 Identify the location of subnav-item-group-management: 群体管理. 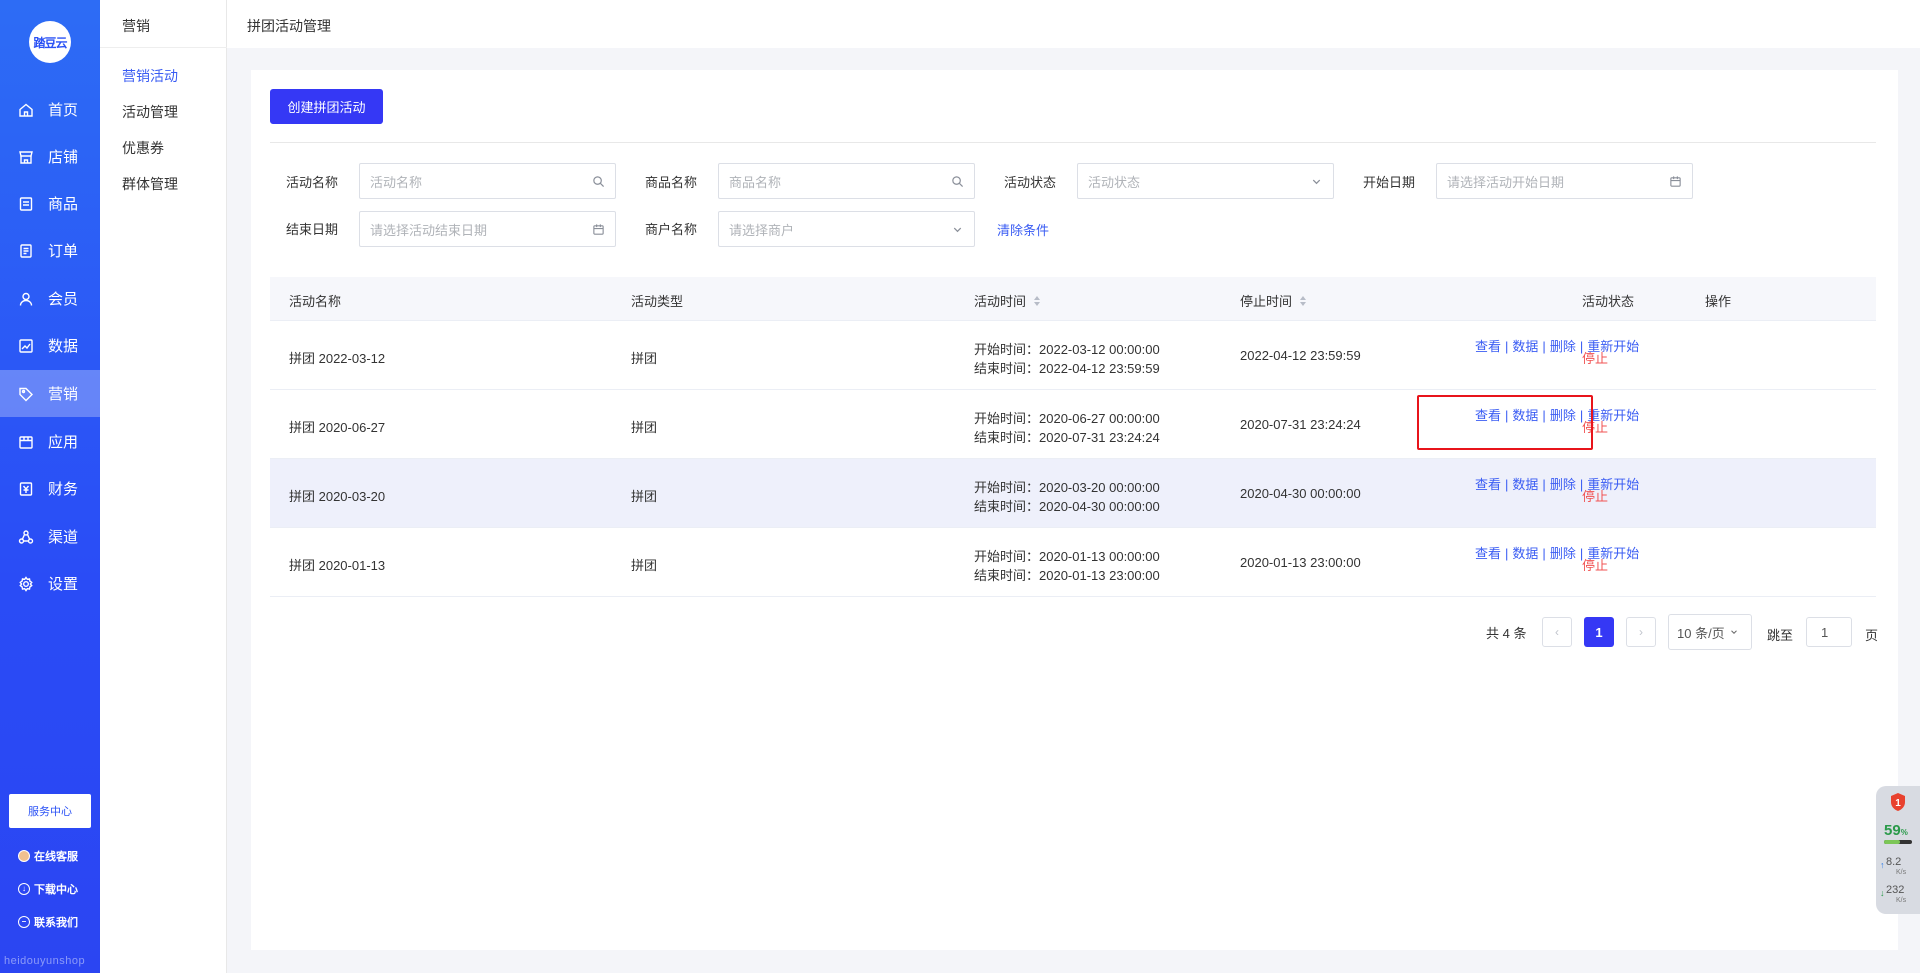
(150, 184).